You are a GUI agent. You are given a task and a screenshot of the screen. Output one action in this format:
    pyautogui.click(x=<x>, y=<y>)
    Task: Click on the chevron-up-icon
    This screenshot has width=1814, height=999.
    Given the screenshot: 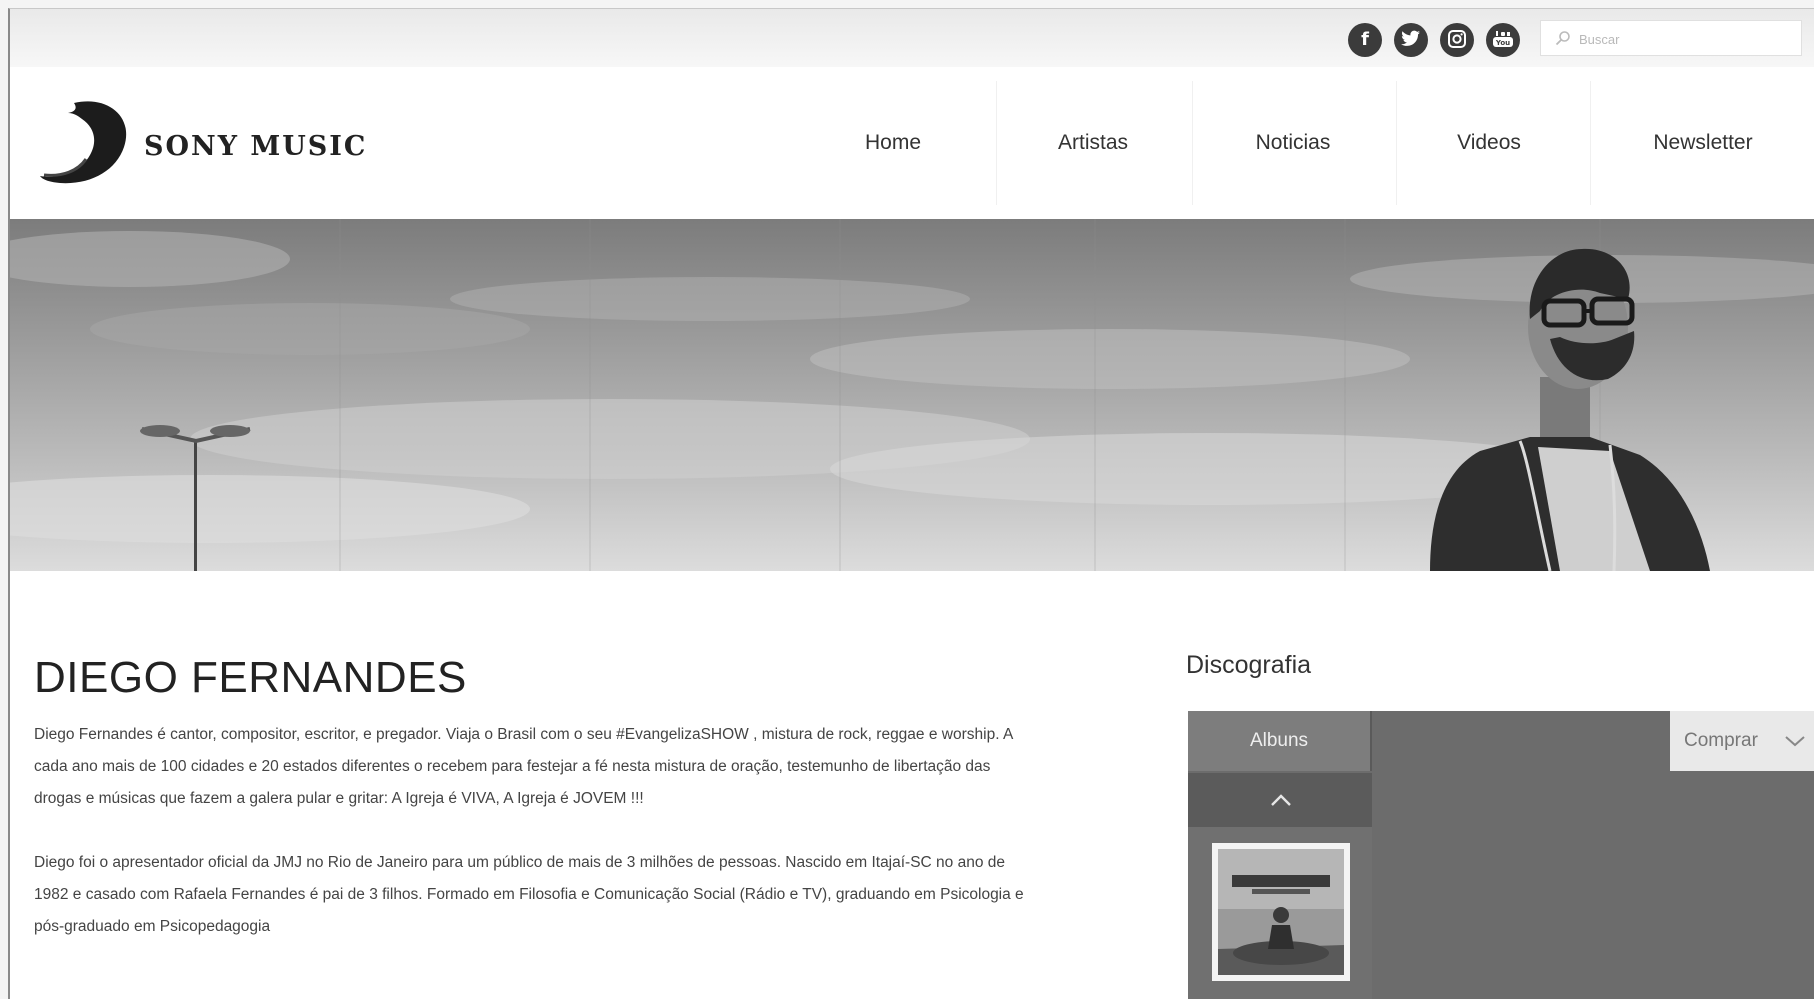 What is the action you would take?
    pyautogui.click(x=1281, y=800)
    